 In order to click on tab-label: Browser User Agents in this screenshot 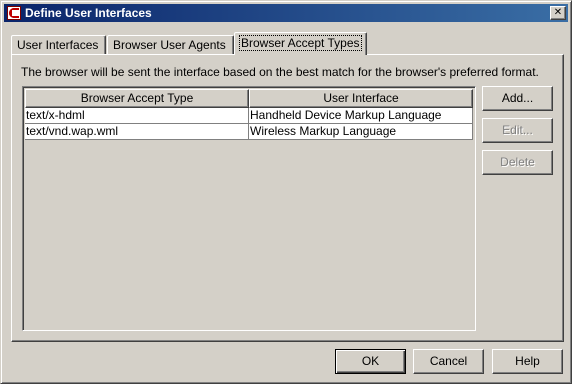, I will do `click(169, 45)`.